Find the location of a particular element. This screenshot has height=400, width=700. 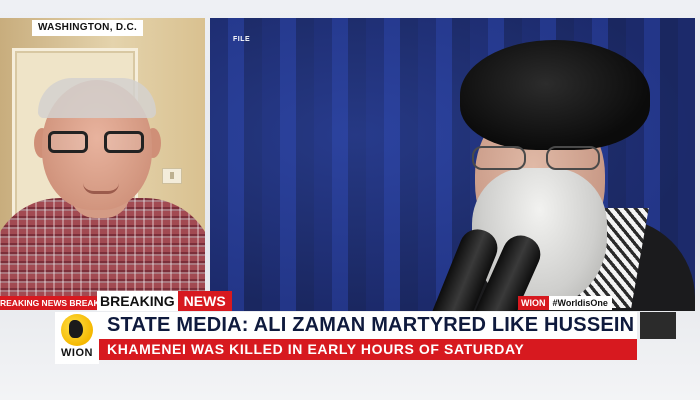

news-word: NEWS is located at coordinates (204, 301).